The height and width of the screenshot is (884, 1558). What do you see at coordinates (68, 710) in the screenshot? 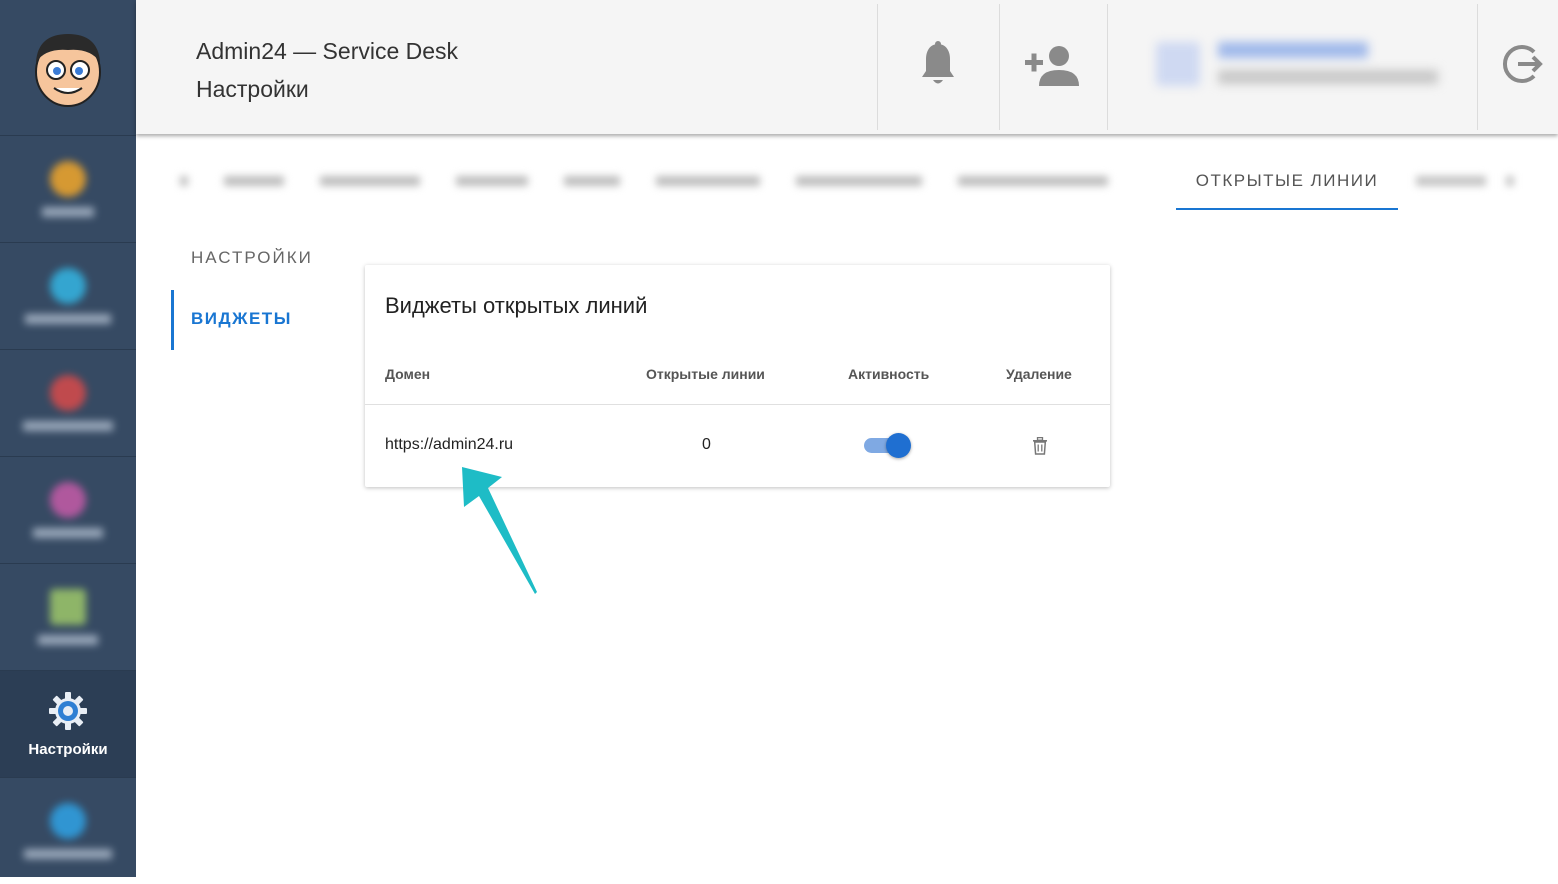
I see `gear-icon` at bounding box center [68, 710].